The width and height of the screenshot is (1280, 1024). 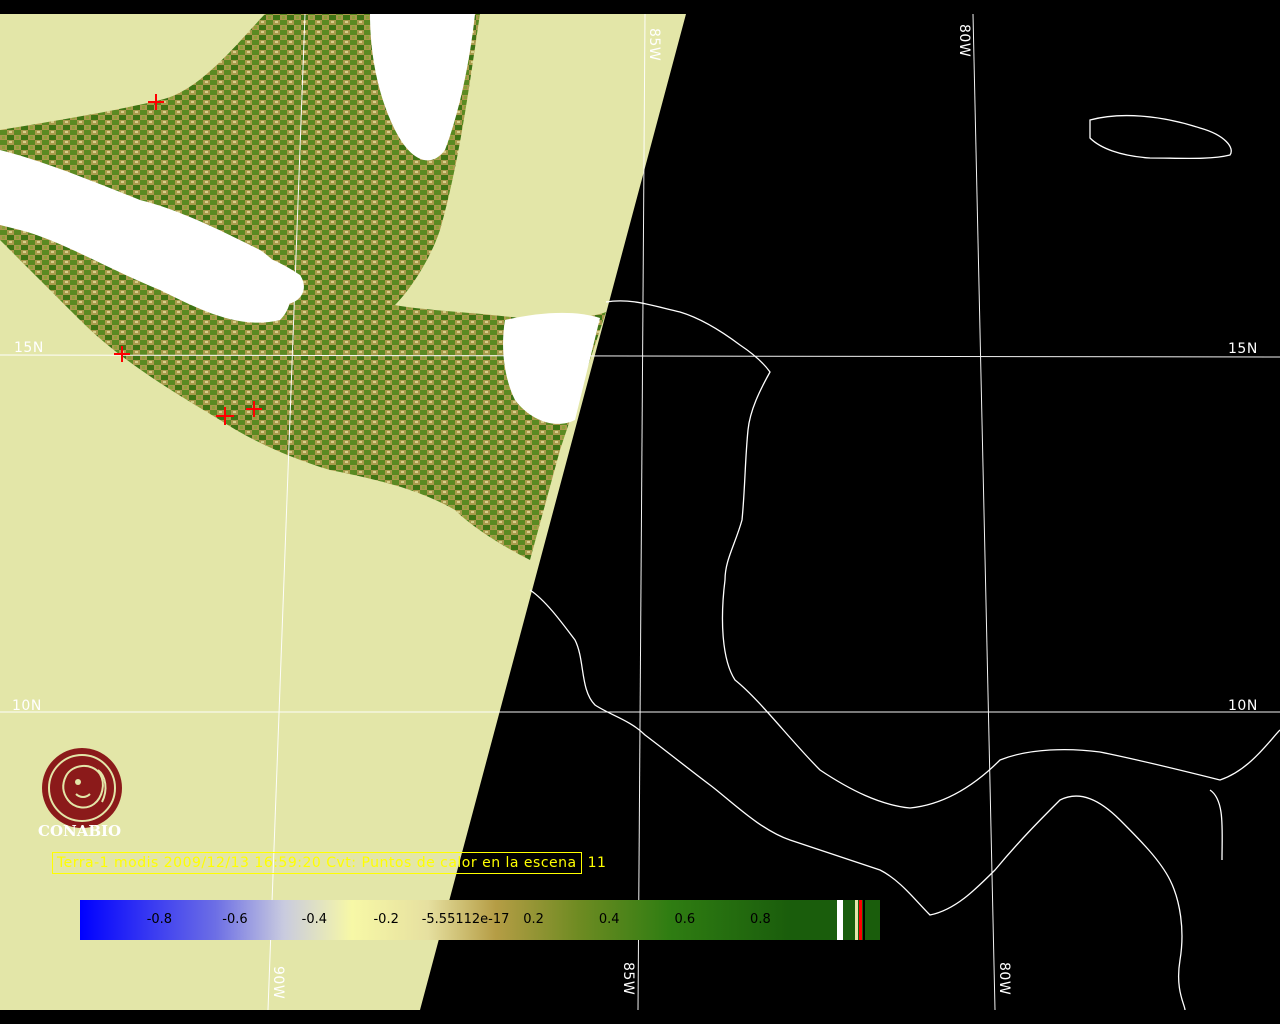 I want to click on colorbar-tick-label: -5.55112e-17, so click(x=465, y=919).